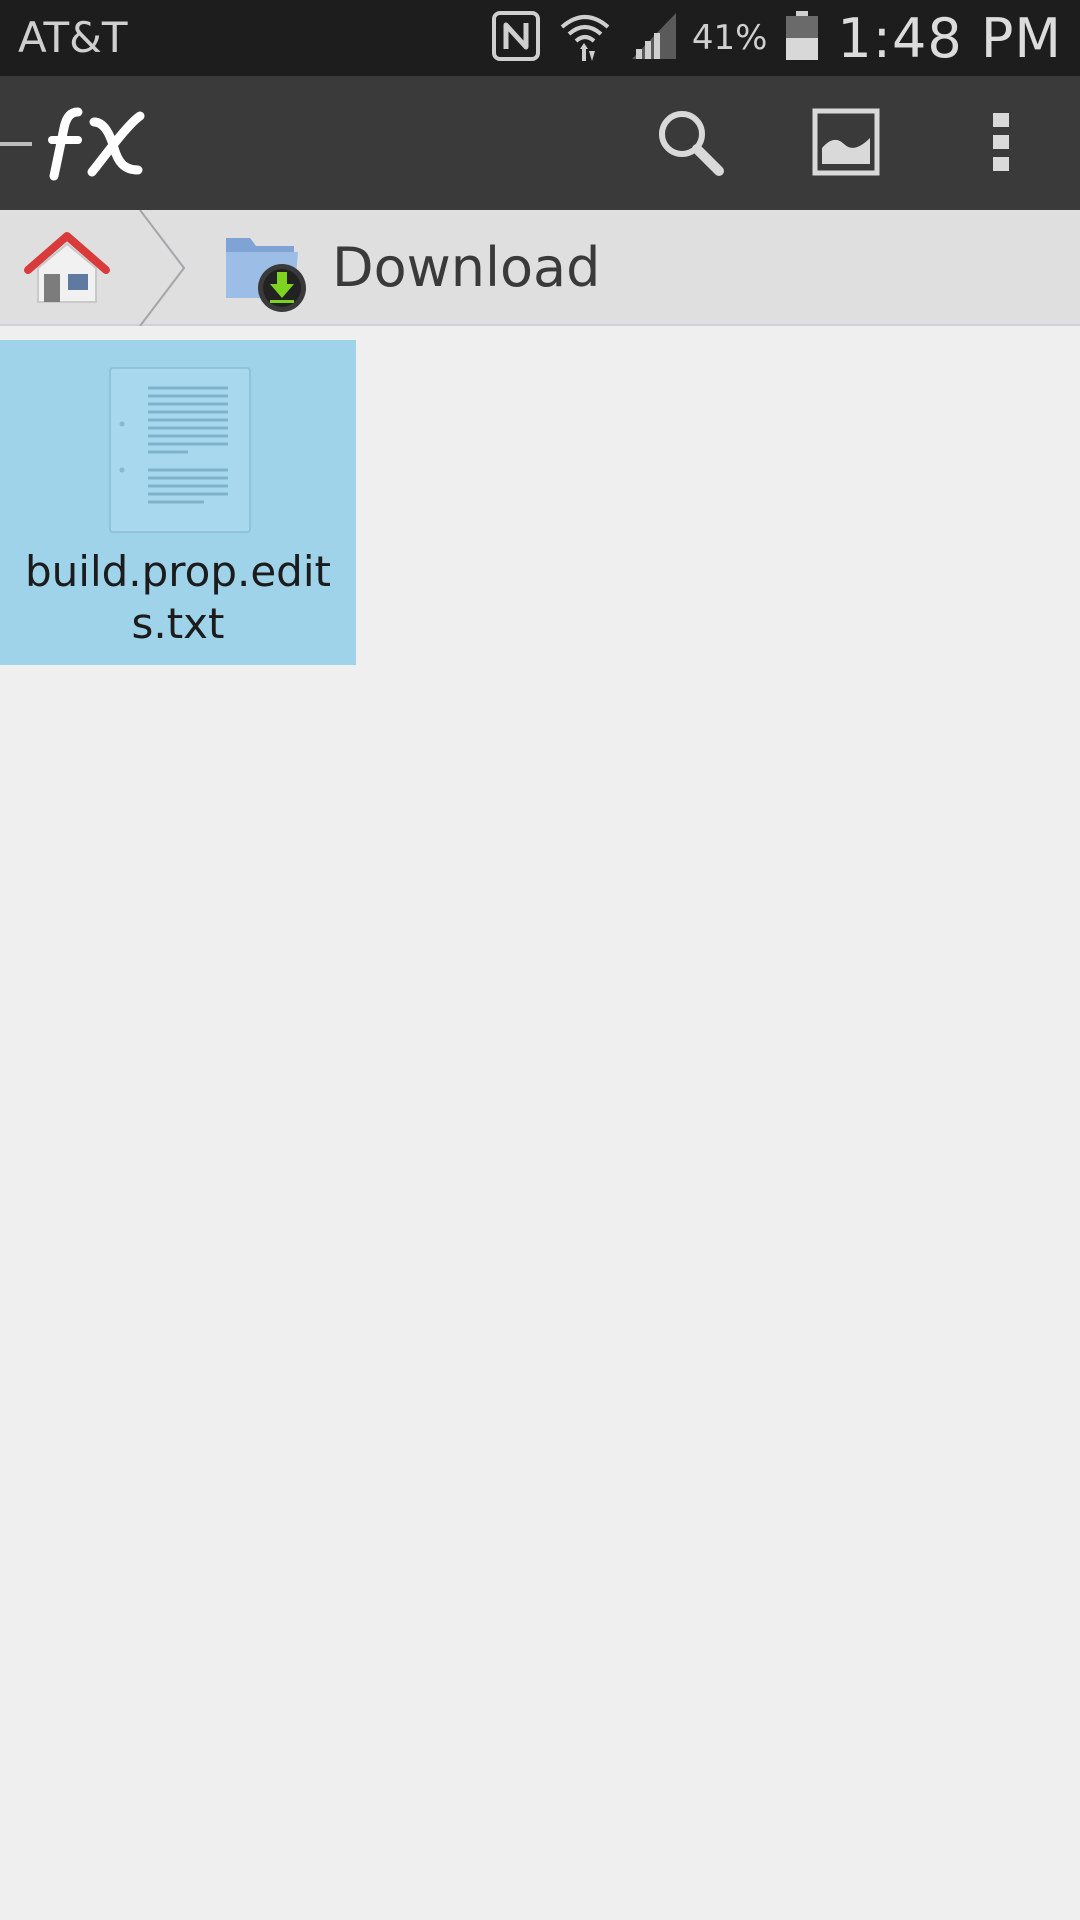  Describe the element at coordinates (73, 37) in the screenshot. I see `carrier-label: AT&T` at that location.